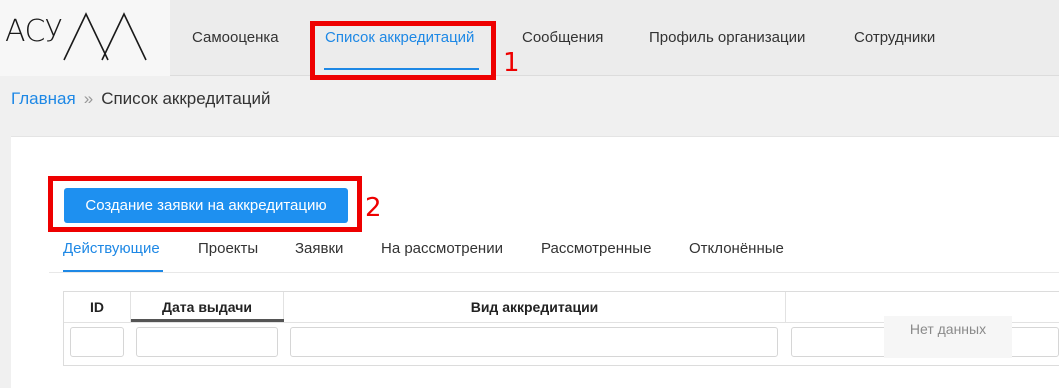  Describe the element at coordinates (534, 342) in the screenshot. I see `filter-accreditation-type-input` at that location.